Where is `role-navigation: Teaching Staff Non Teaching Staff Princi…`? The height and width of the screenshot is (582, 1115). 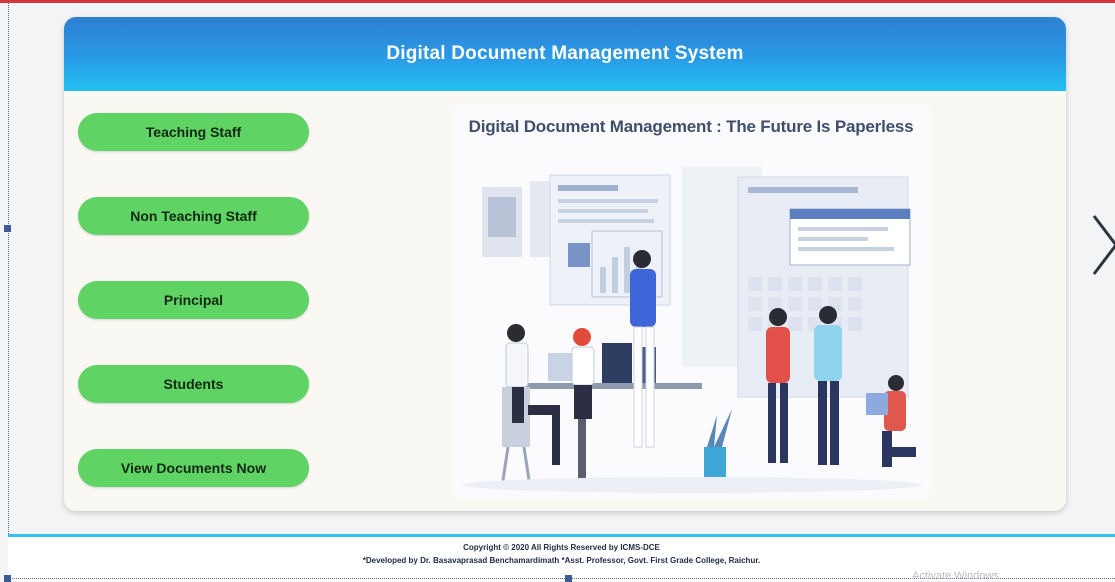
role-navigation: Teaching Staff Non Teaching Staff Princi… is located at coordinates (193, 312).